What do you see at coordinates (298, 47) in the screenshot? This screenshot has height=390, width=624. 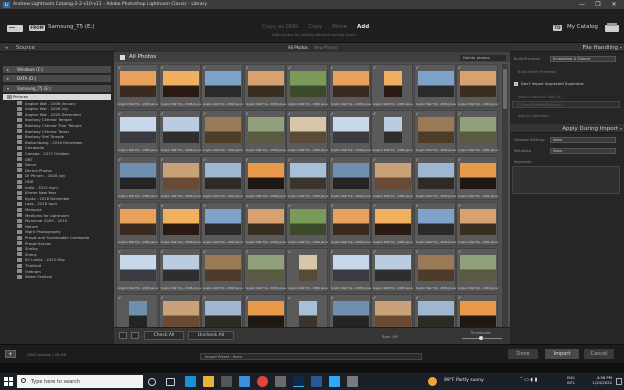 I see `tab-all-photos: All Photos` at bounding box center [298, 47].